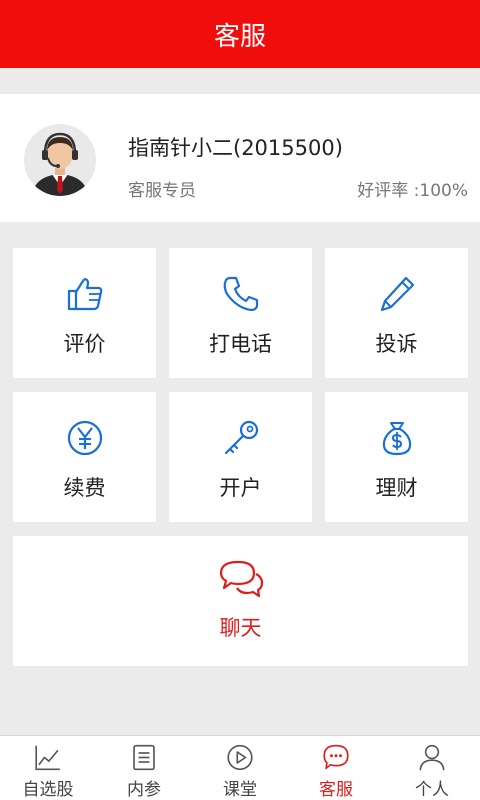 The width and height of the screenshot is (480, 800). What do you see at coordinates (240, 628) in the screenshot?
I see `chat-label: 聊天` at bounding box center [240, 628].